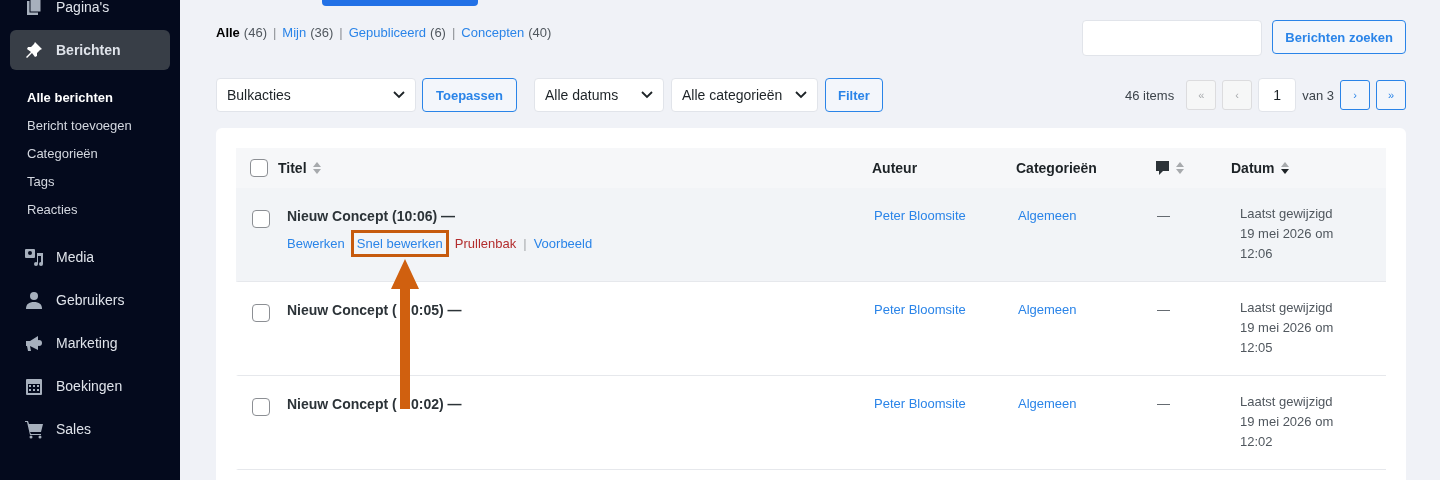 The image size is (1440, 480). Describe the element at coordinates (1318, 95) in the screenshot. I see `page-total: van 3` at that location.